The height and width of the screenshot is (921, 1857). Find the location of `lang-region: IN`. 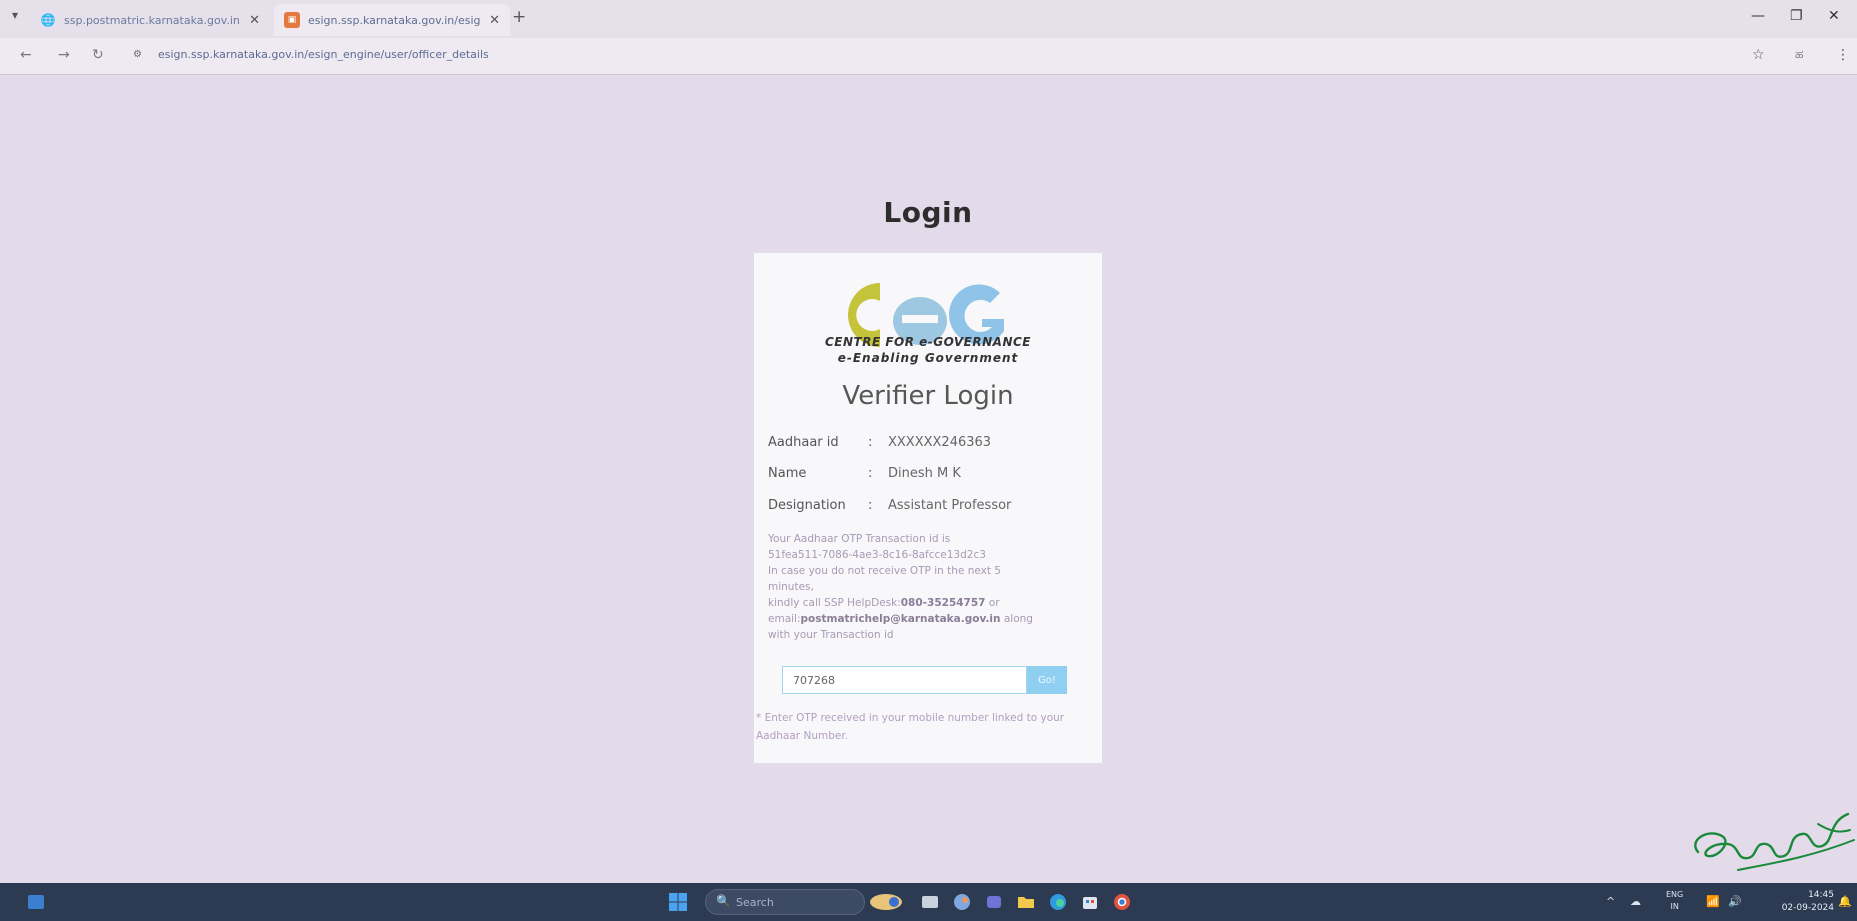

lang-region: IN is located at coordinates (1674, 906).